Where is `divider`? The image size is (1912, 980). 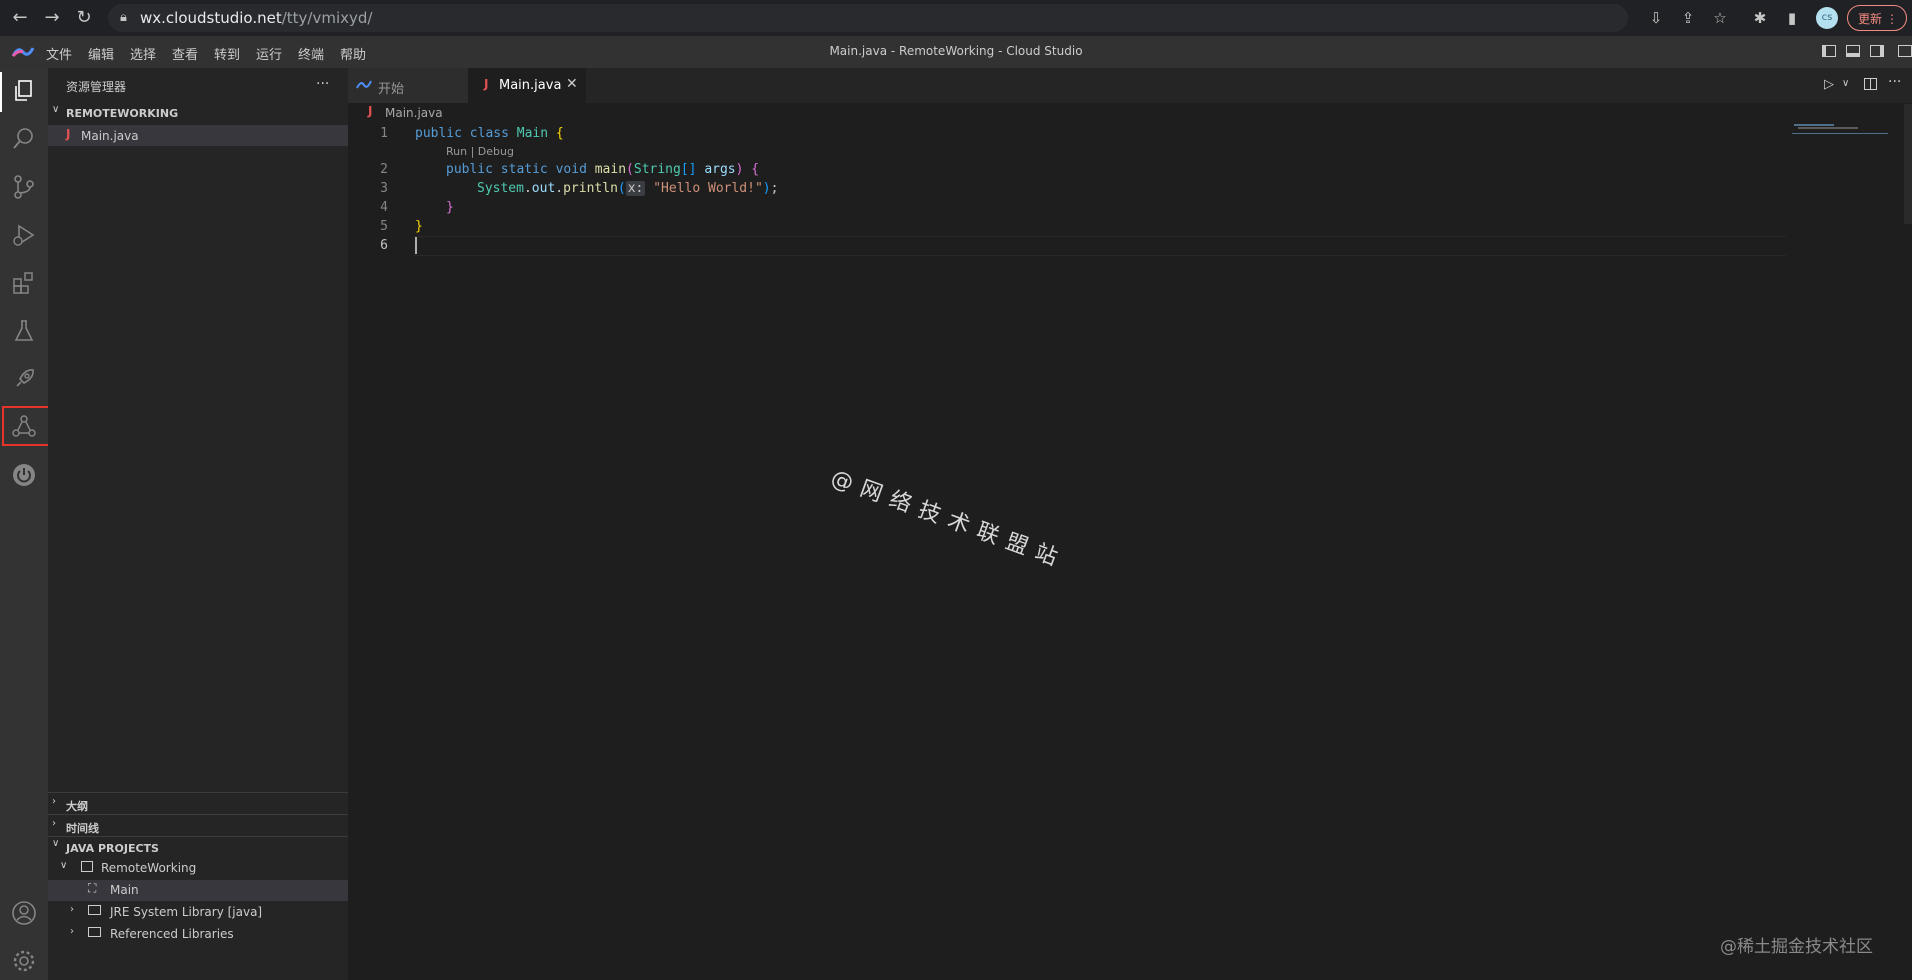
divider is located at coordinates (198, 792).